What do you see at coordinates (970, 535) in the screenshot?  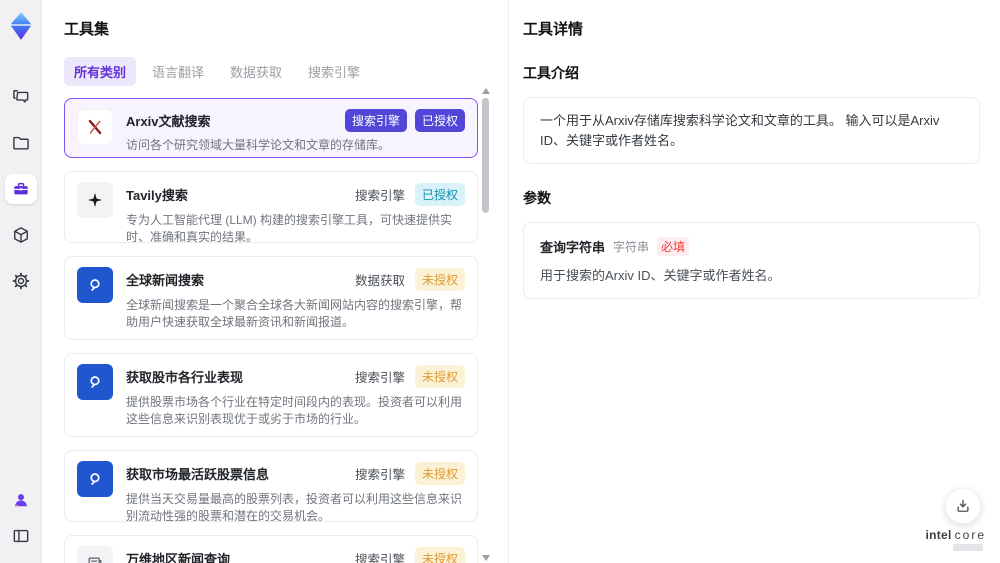 I see `brand-core-text: core` at bounding box center [970, 535].